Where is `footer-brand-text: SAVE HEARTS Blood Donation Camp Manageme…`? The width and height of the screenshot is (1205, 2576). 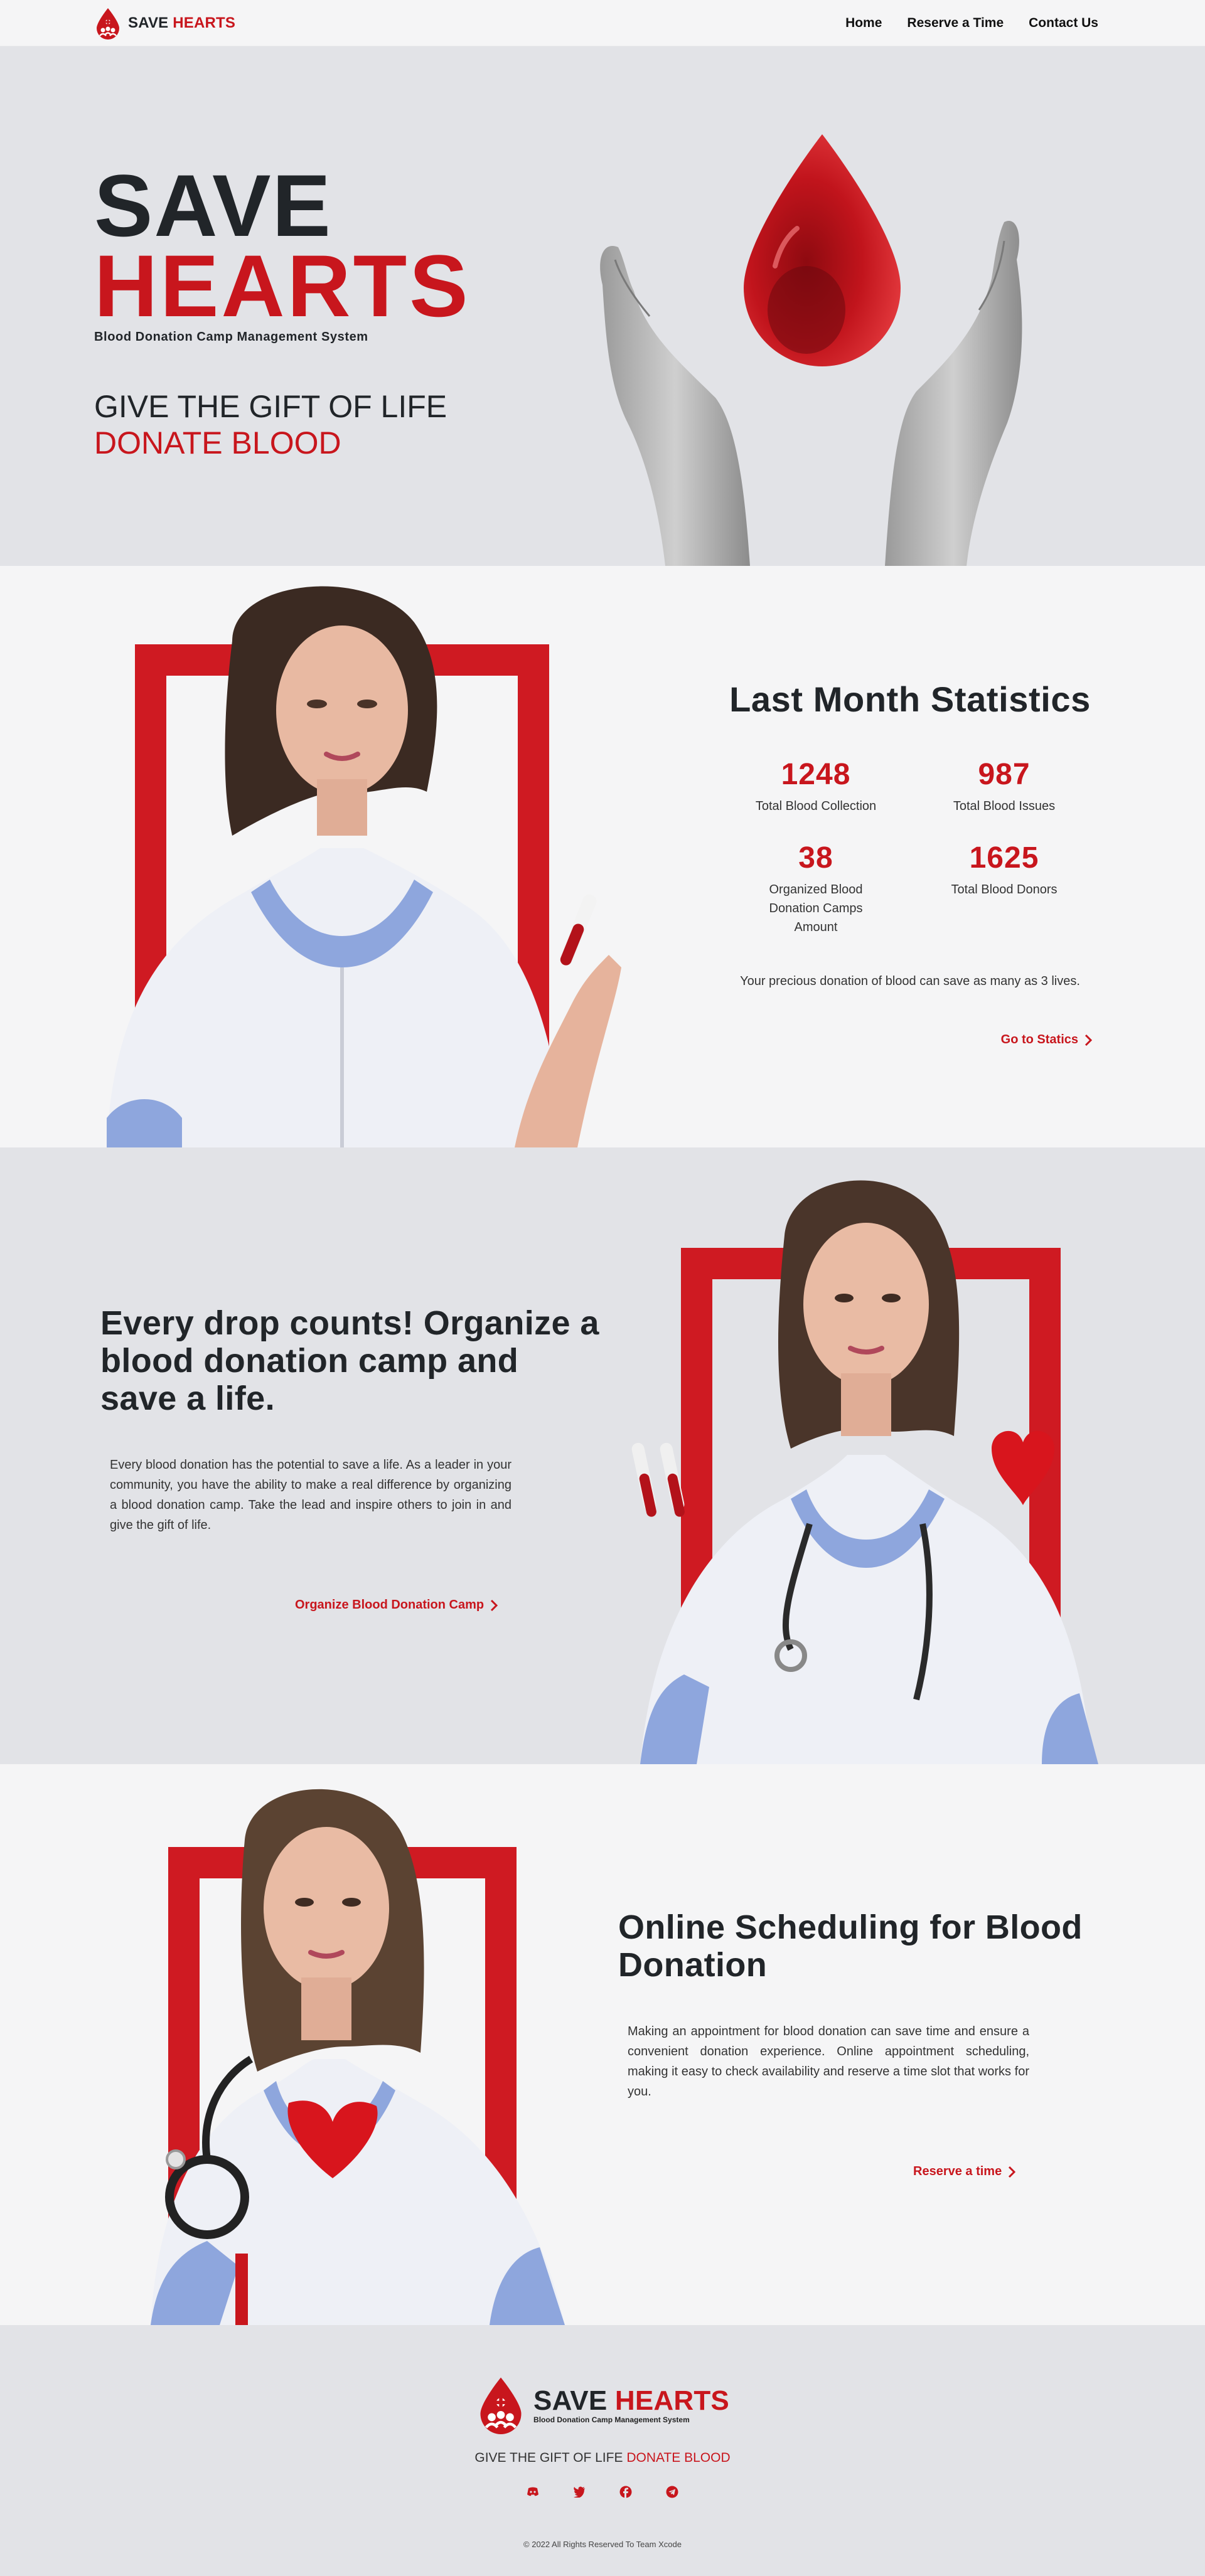 footer-brand-text: SAVE HEARTS Blood Donation Camp Manageme… is located at coordinates (631, 2404).